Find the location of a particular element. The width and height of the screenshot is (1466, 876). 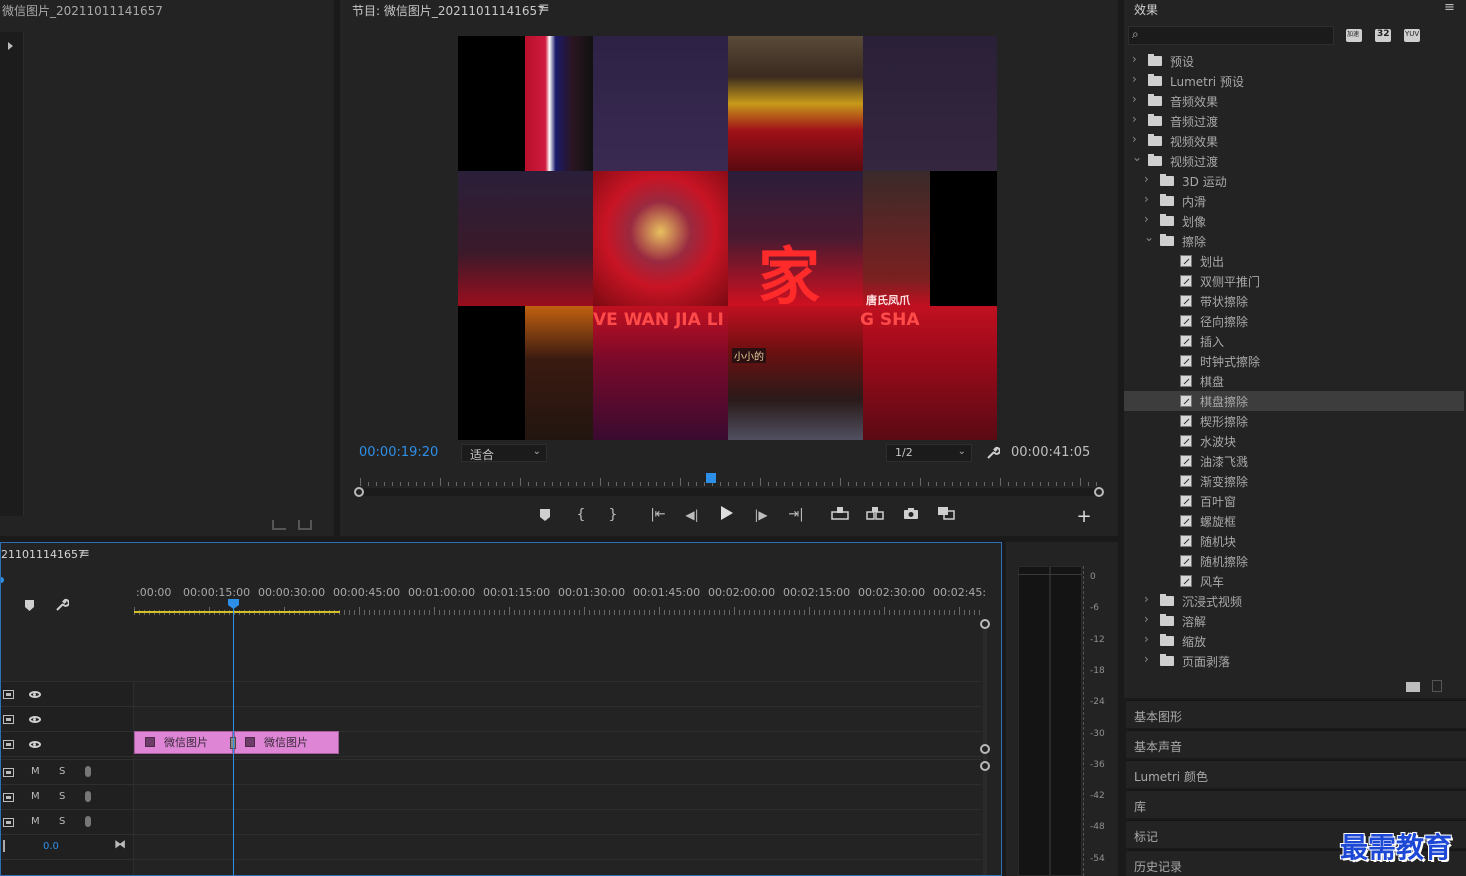

new-bin-icon is located at coordinates (1413, 687).